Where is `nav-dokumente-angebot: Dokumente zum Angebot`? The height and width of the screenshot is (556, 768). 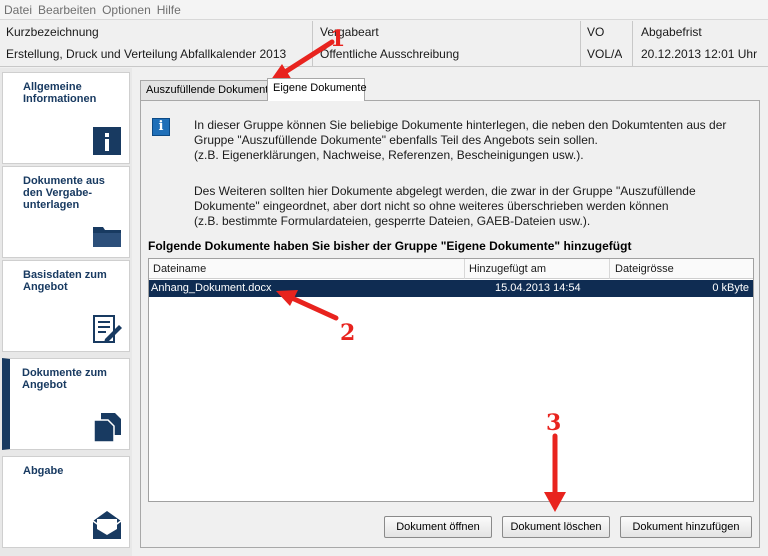
nav-dokumente-angebot: Dokumente zum Angebot is located at coordinates (66, 404).